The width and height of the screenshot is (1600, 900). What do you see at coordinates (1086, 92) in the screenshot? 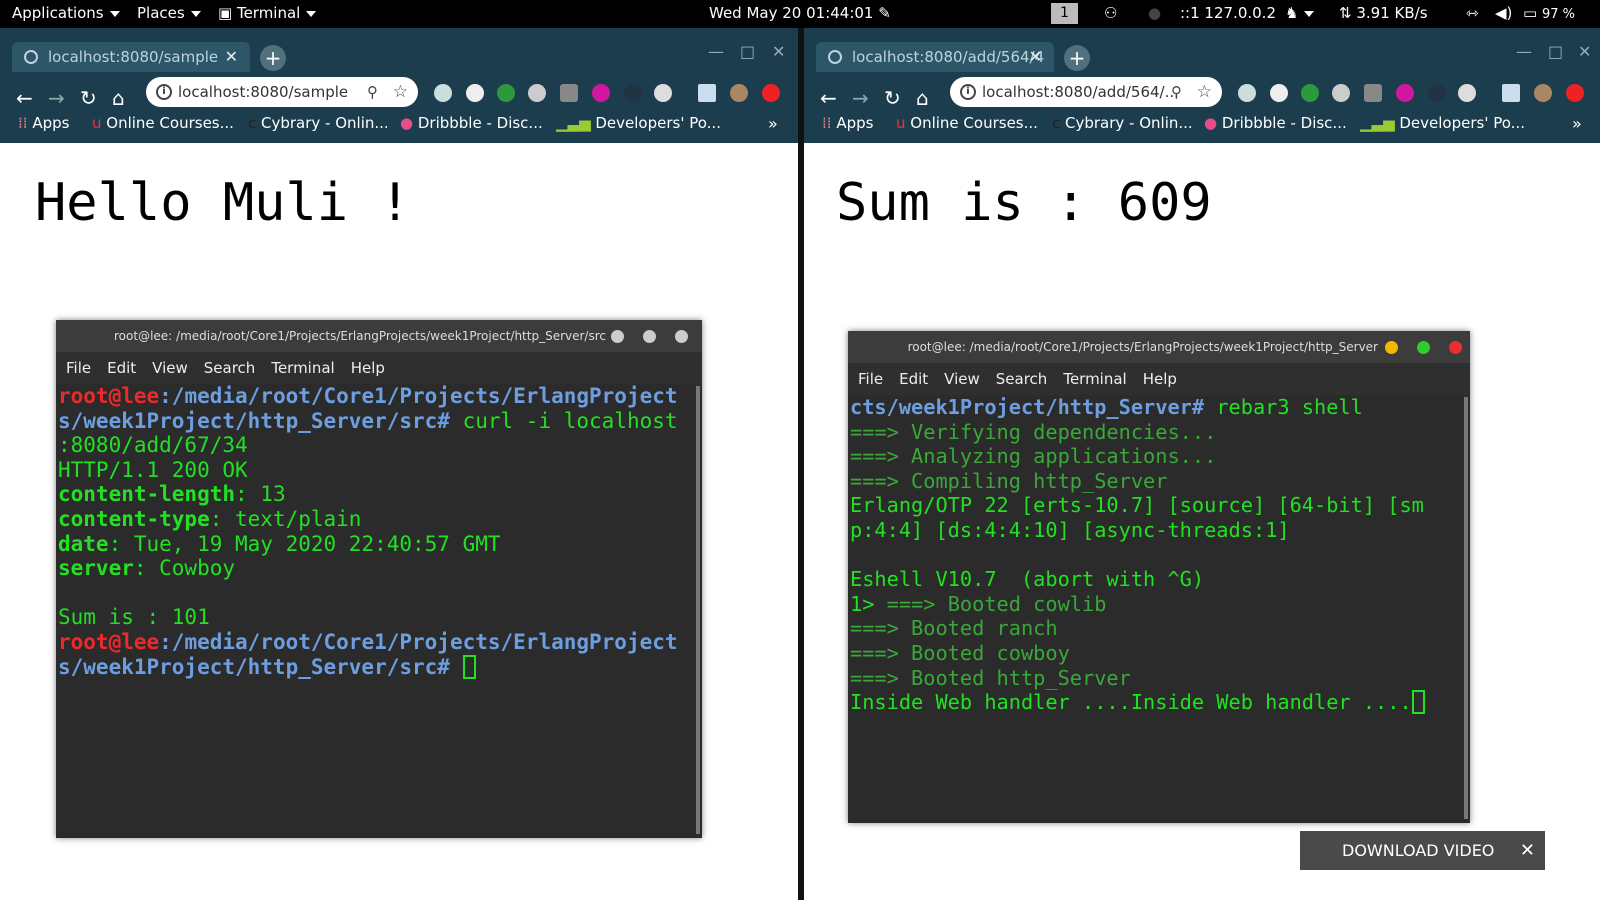
I see `address-bar: i localhost:8080/add/564/... ⚲ ☆` at bounding box center [1086, 92].